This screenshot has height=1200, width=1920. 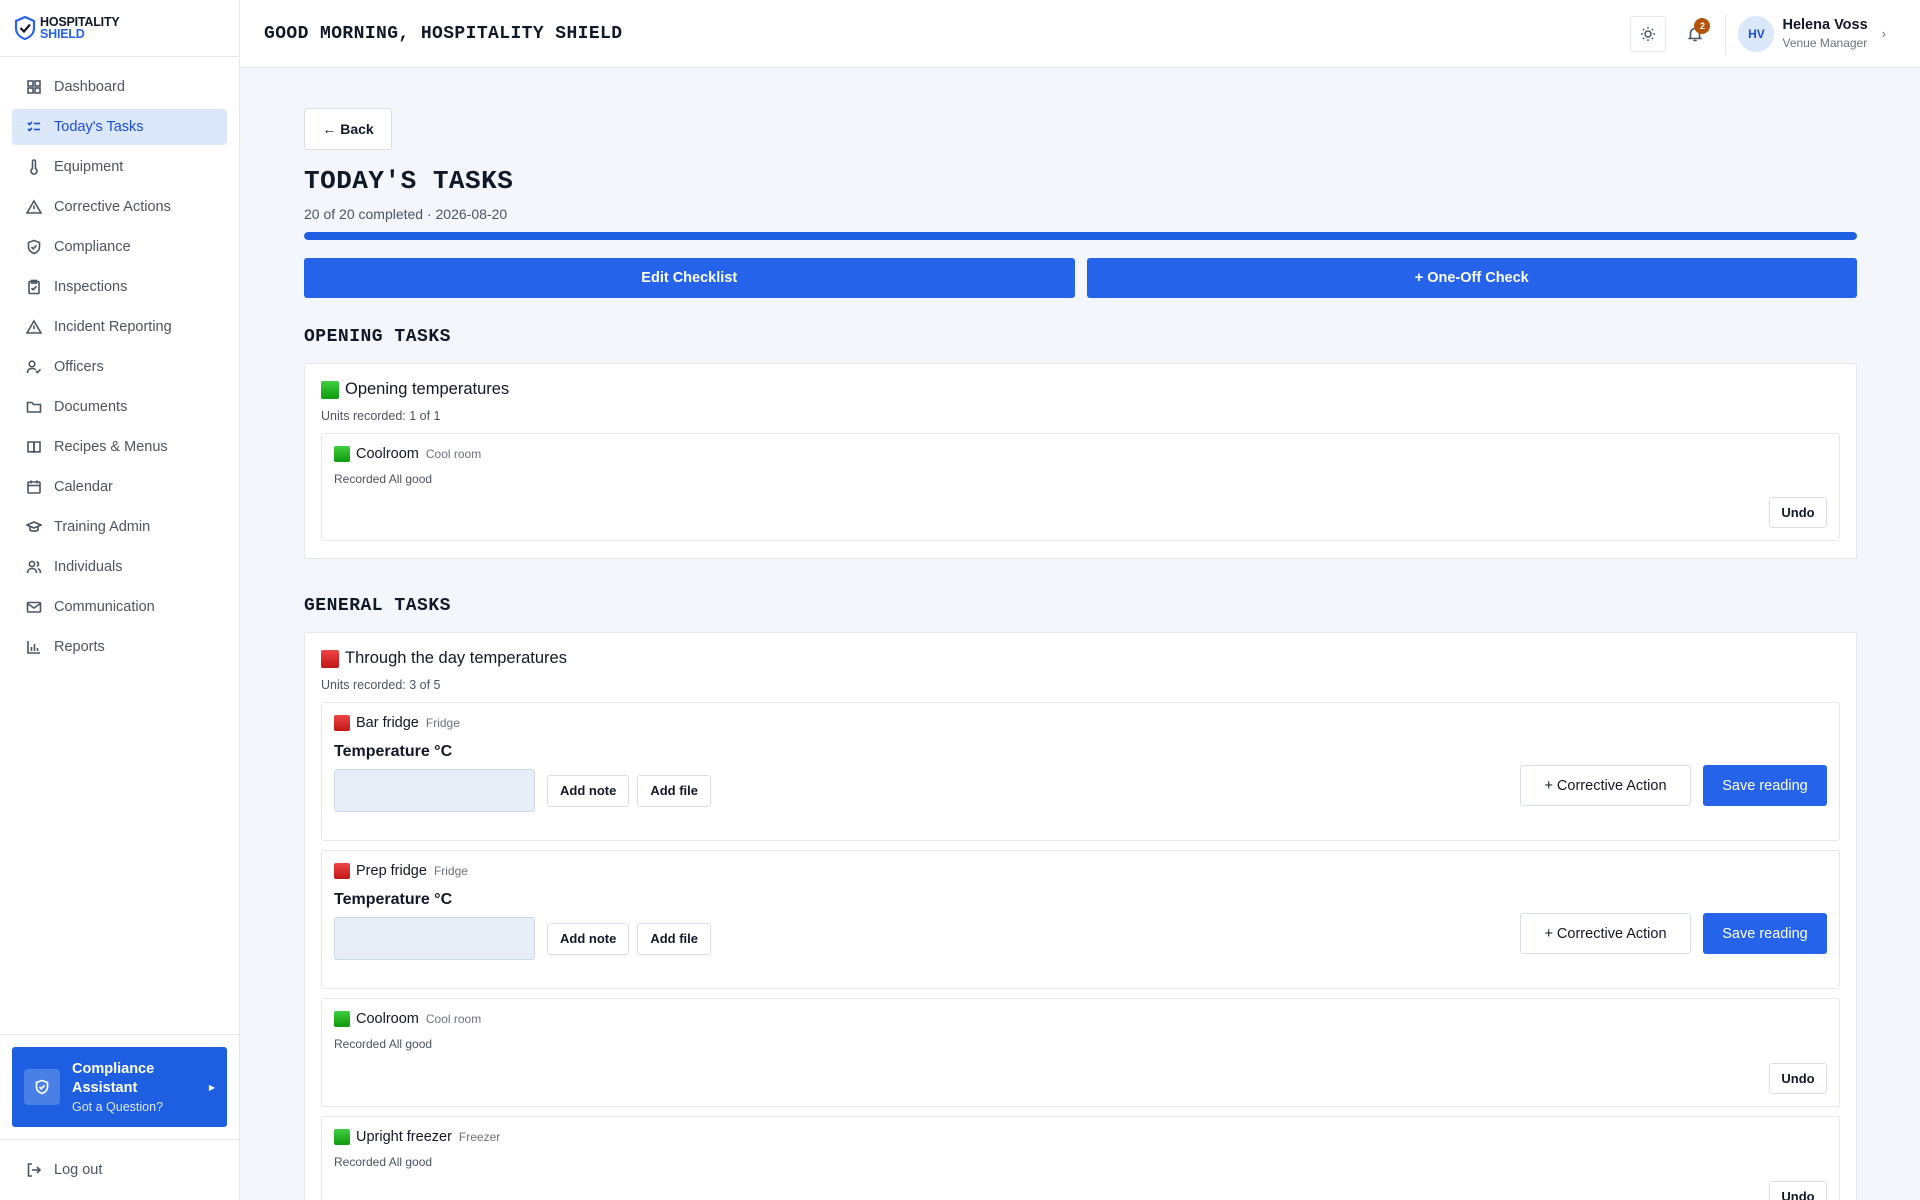 I want to click on sidebar-item-label: Documents, so click(x=91, y=407).